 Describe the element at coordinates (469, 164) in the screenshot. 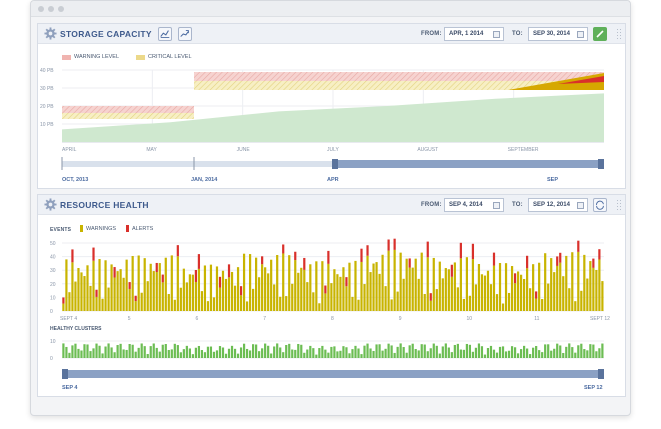

I see `storage-range-selection` at that location.